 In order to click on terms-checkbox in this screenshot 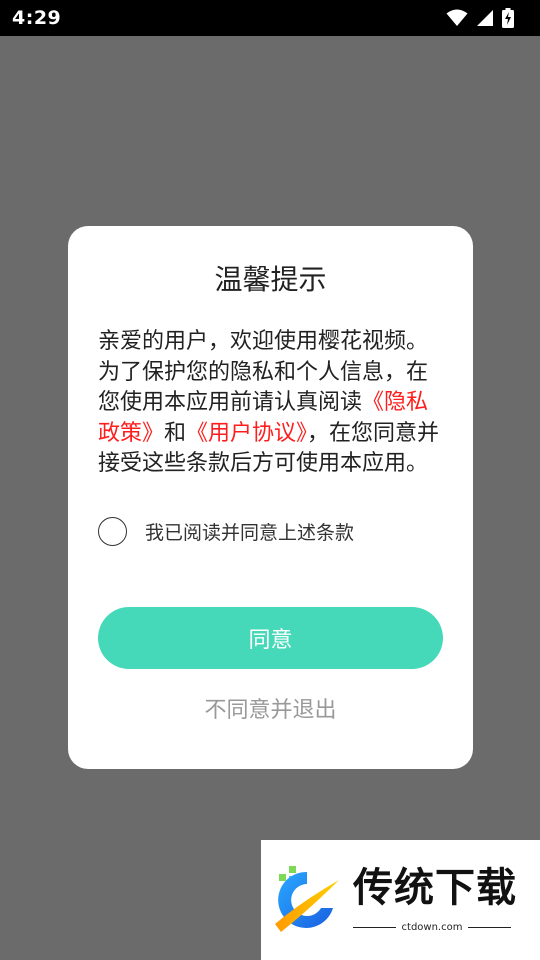, I will do `click(112, 531)`.